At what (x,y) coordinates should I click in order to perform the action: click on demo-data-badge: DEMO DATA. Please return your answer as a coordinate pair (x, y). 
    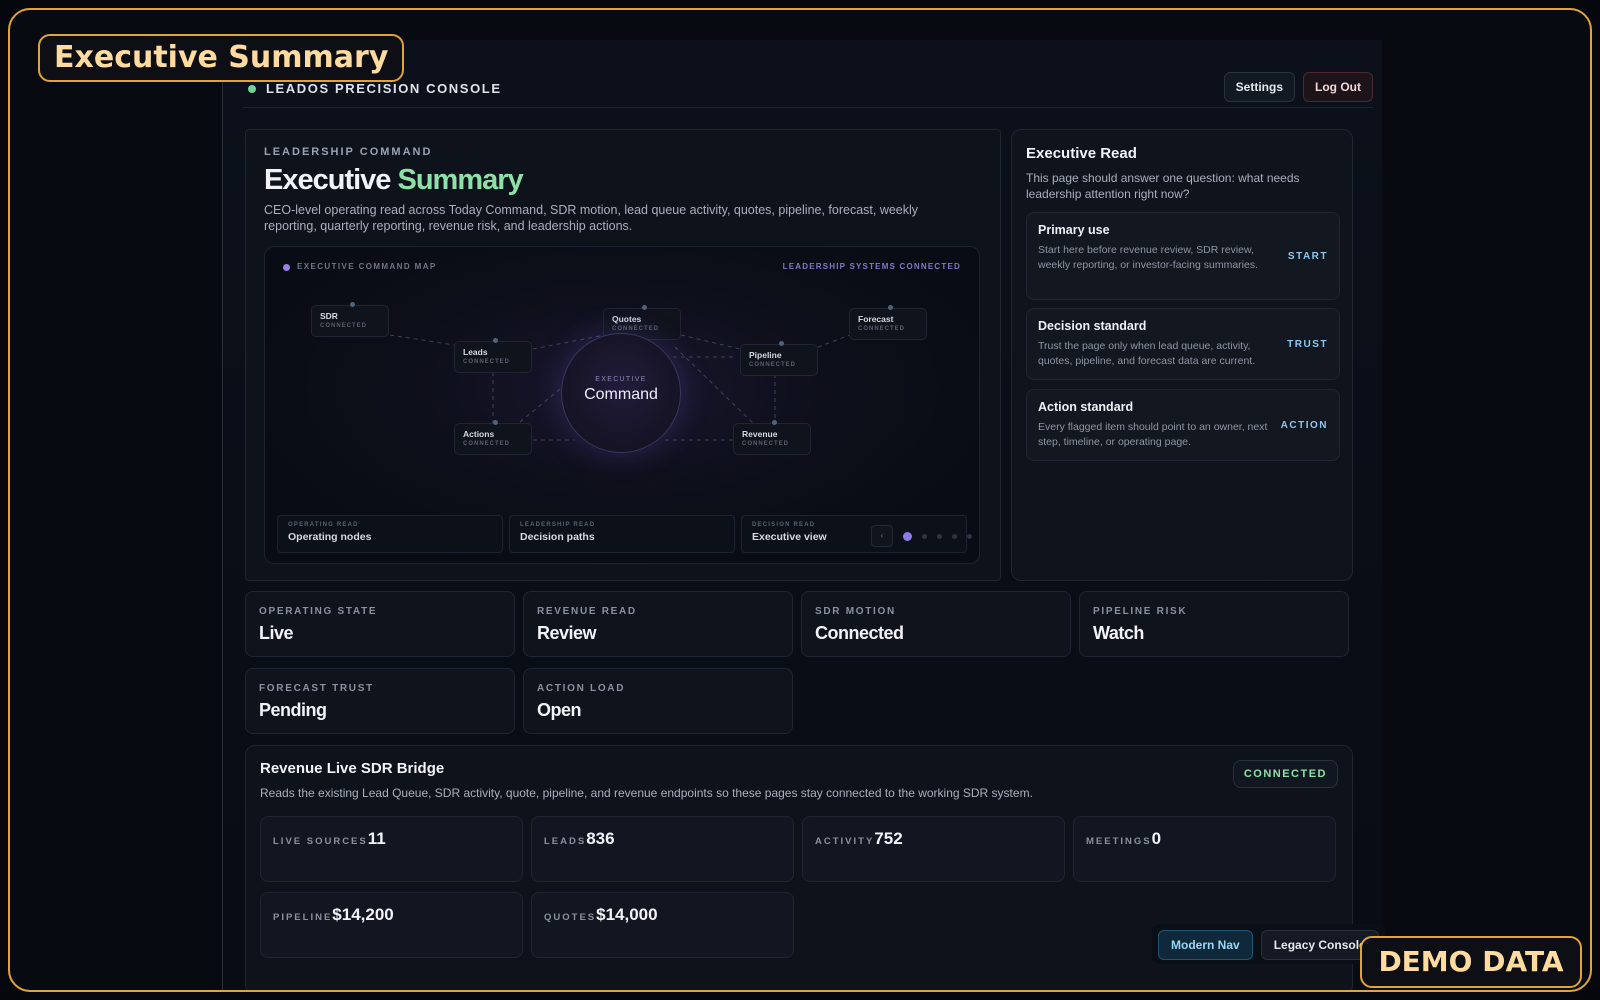
    Looking at the image, I should click on (1471, 962).